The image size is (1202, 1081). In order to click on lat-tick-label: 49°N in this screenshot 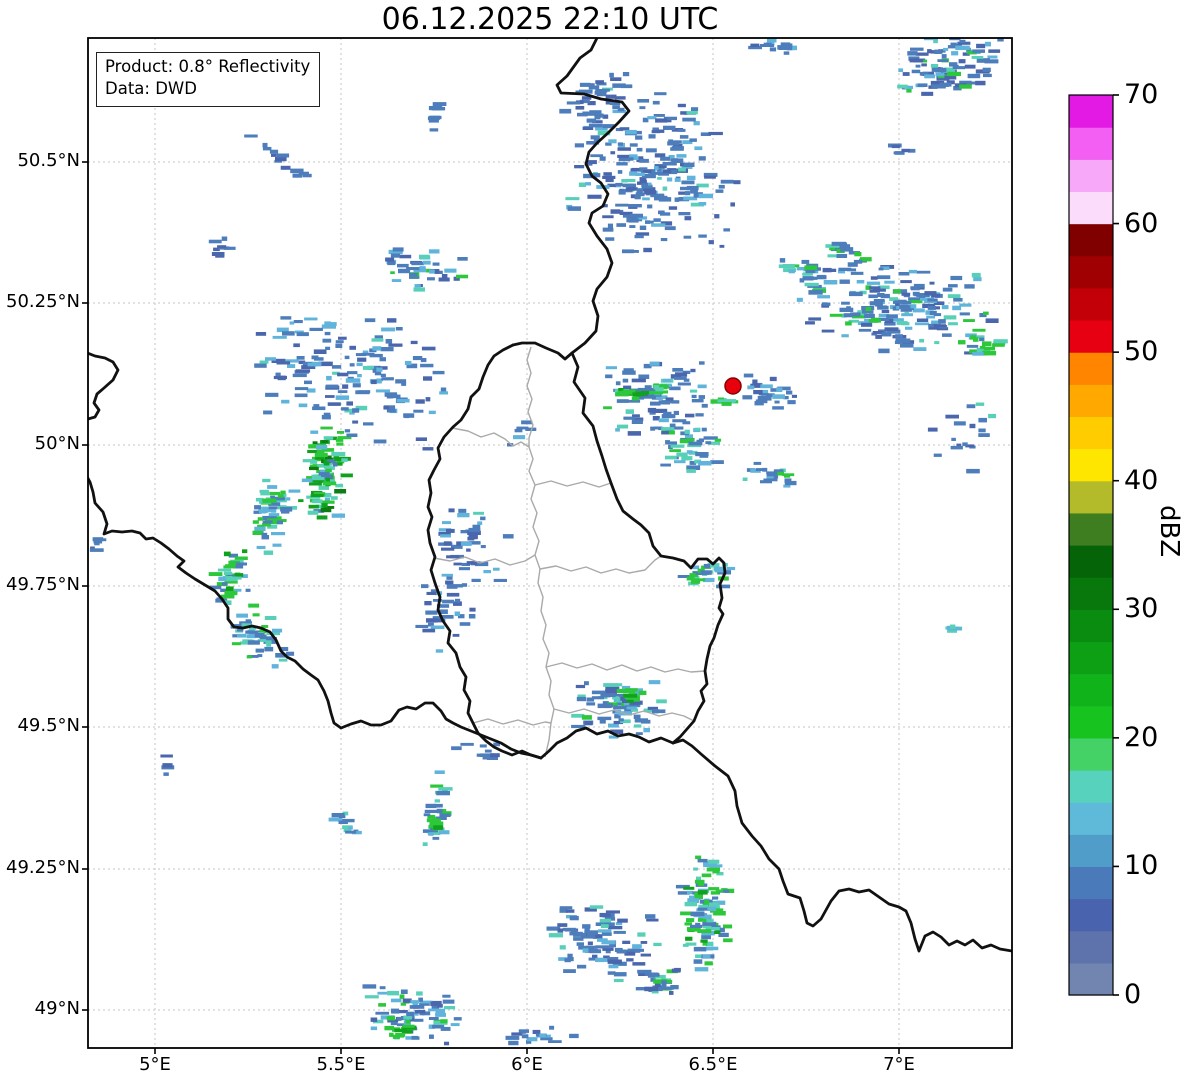, I will do `click(57, 1008)`.